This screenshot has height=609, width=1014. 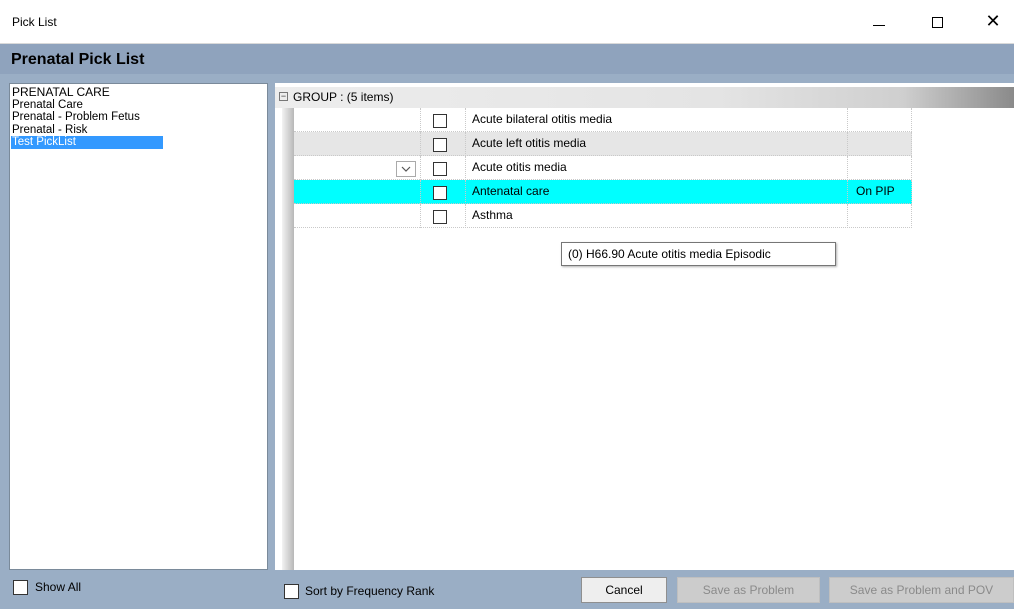 I want to click on picklist-item-label: Prenatal - Risk, so click(x=50, y=129).